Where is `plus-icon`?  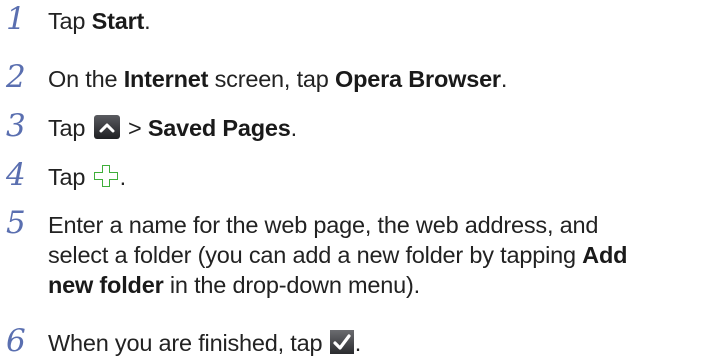 plus-icon is located at coordinates (105, 176).